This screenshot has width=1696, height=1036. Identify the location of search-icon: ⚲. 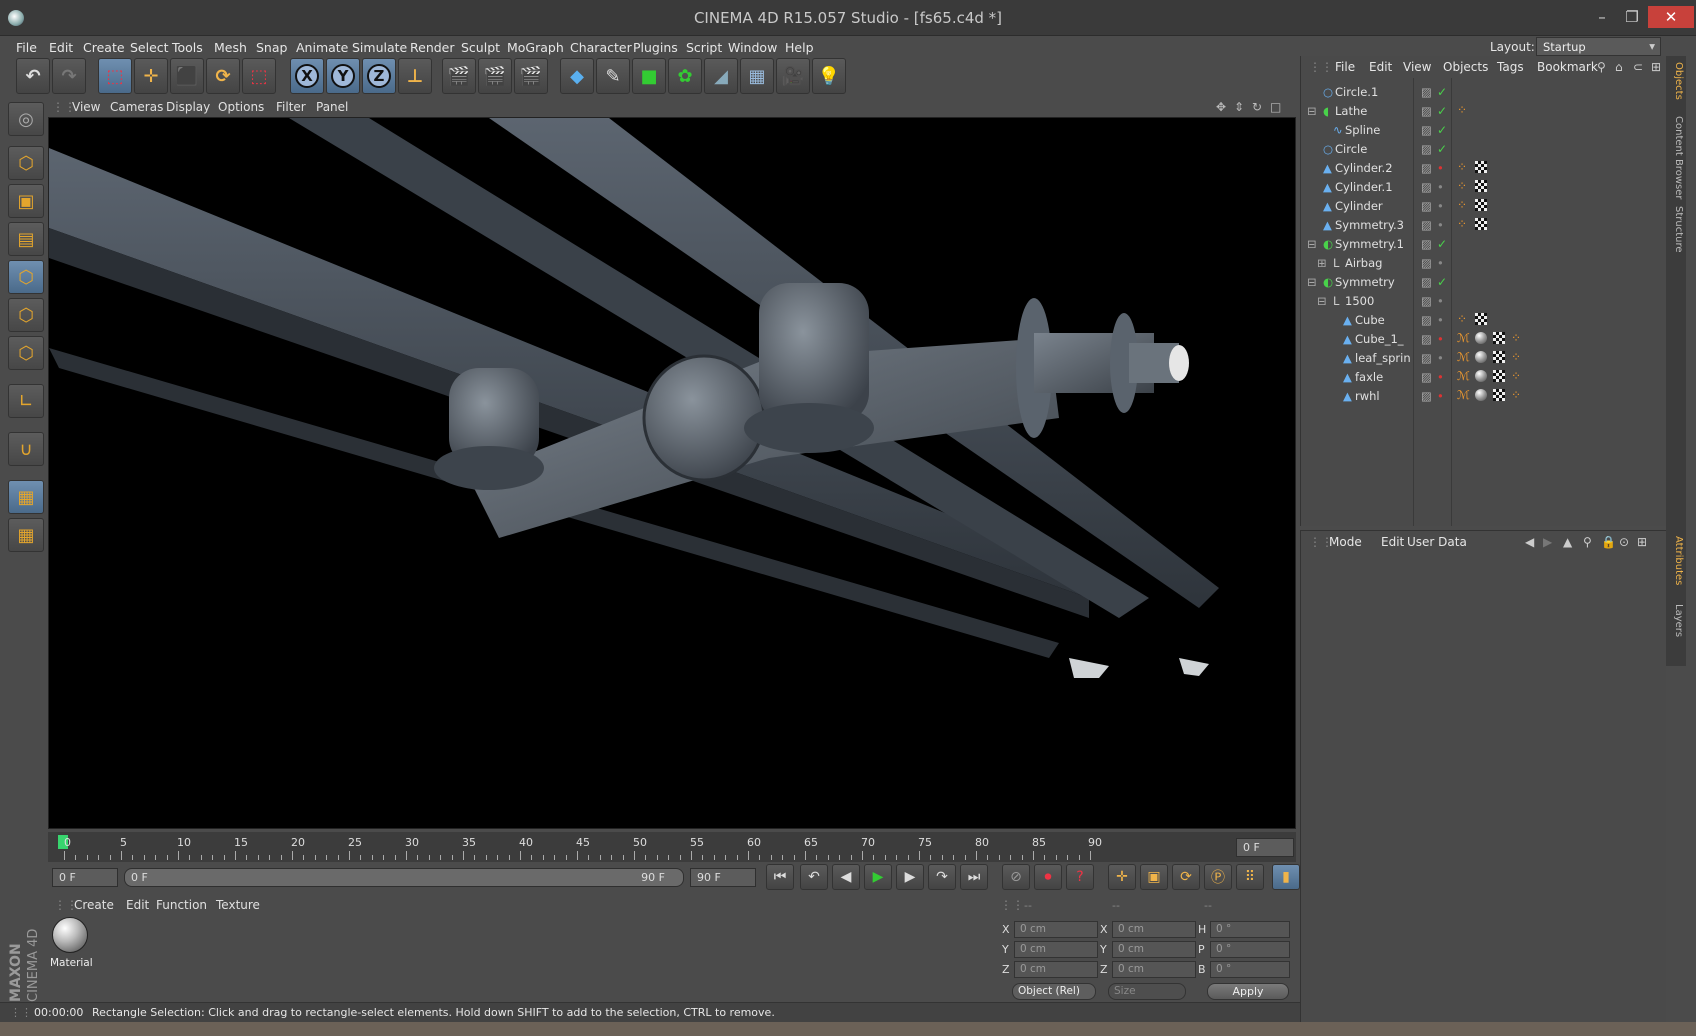
(1587, 542).